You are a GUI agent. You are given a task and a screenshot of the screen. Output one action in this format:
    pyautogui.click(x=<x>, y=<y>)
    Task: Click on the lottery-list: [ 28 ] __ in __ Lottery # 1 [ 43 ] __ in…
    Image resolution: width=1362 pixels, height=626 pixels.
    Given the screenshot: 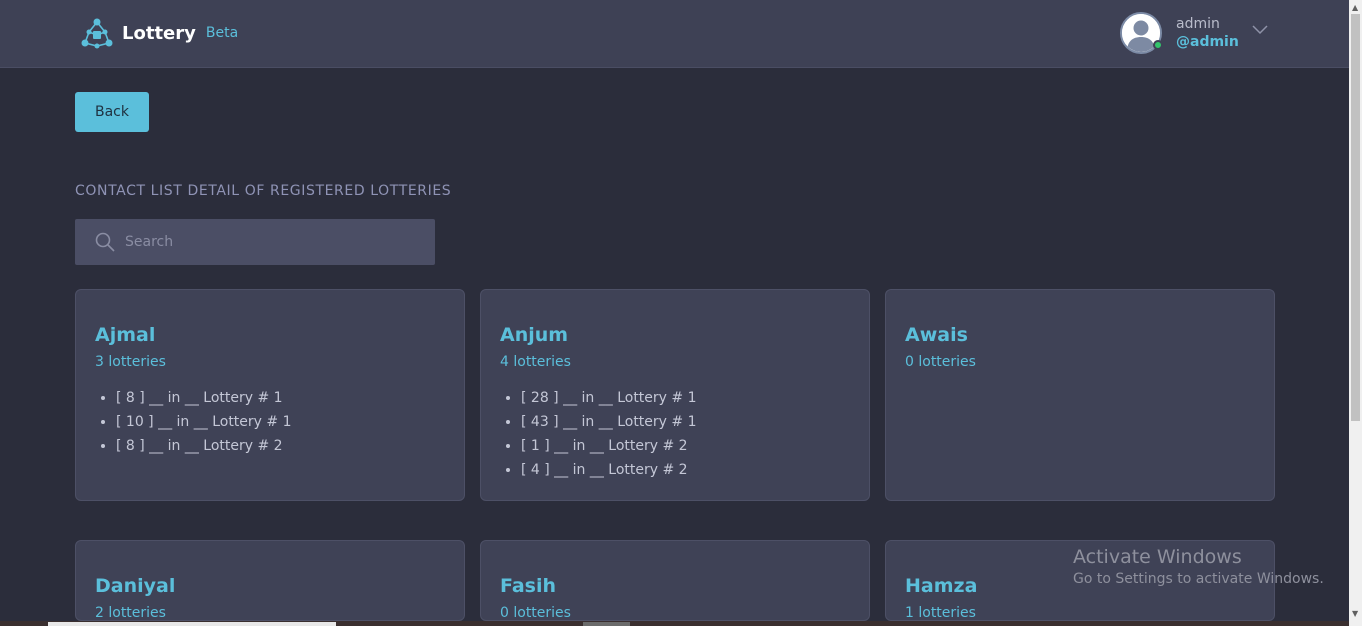 What is the action you would take?
    pyautogui.click(x=675, y=434)
    